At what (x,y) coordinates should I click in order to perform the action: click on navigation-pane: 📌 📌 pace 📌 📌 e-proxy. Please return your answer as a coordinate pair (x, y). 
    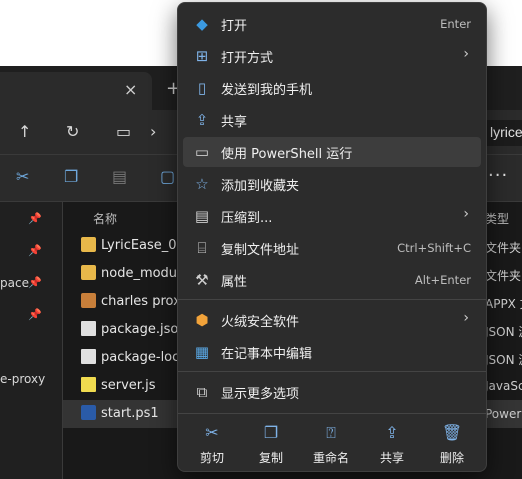
    Looking at the image, I should click on (31, 340).